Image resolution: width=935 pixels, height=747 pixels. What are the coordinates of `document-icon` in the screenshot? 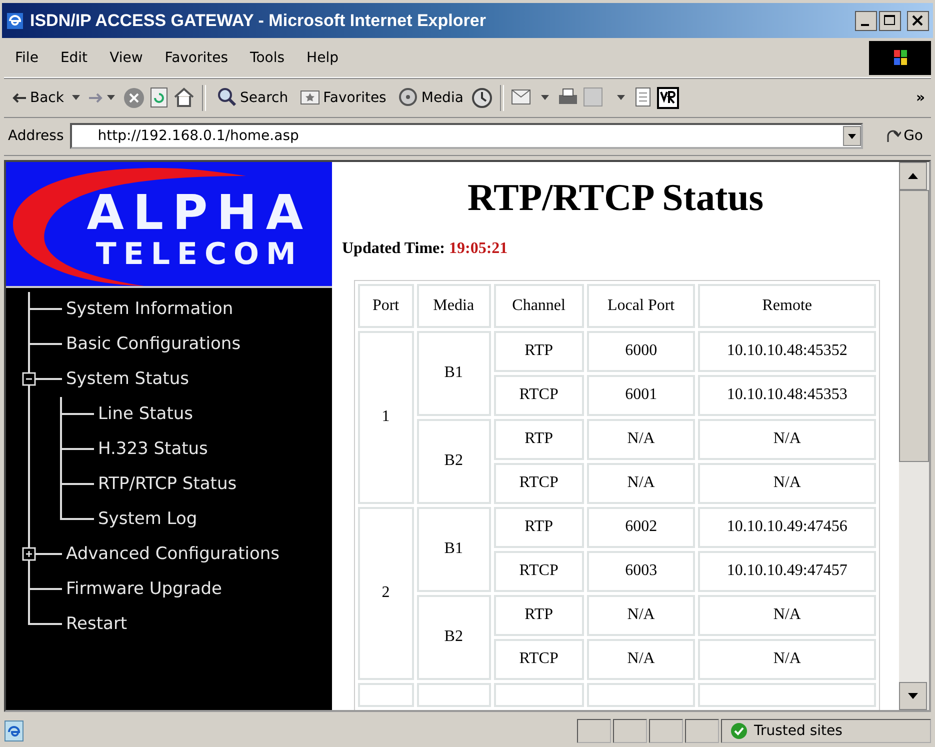 It's located at (643, 97).